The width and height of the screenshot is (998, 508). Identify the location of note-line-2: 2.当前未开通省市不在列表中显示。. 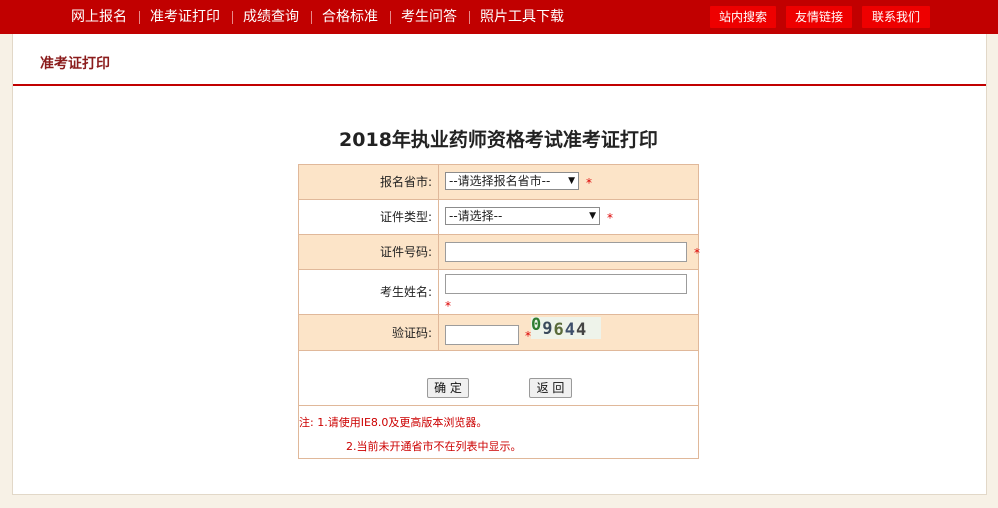
(434, 446).